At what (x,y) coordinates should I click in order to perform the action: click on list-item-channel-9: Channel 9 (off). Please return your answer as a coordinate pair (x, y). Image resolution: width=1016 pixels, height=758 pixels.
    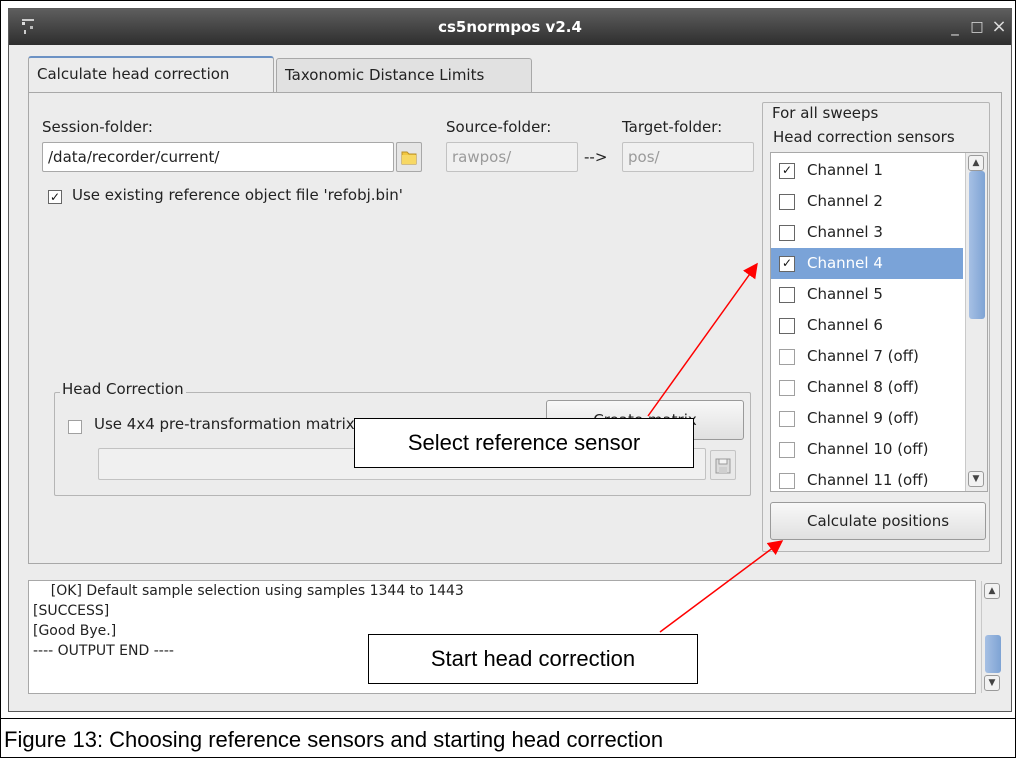
    Looking at the image, I should click on (867, 418).